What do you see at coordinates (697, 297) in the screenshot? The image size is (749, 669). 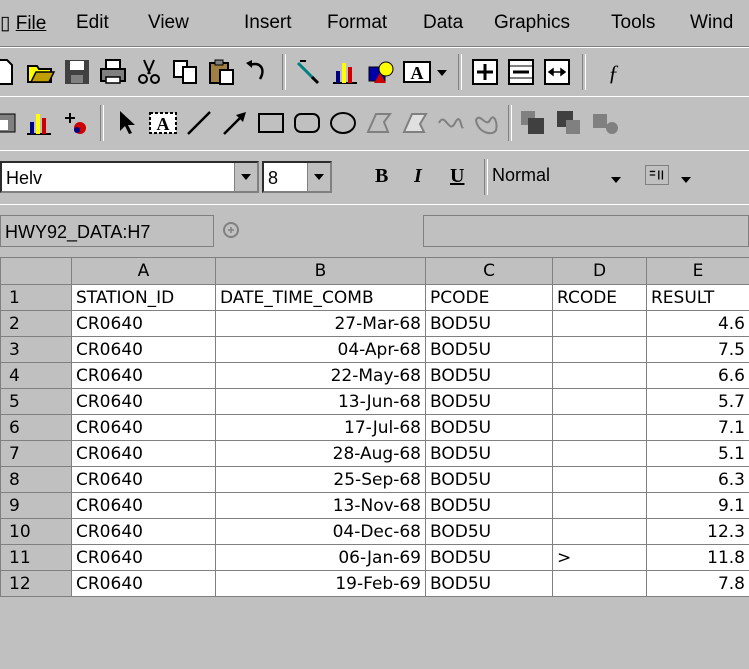 I see `cell-e: RESULT` at bounding box center [697, 297].